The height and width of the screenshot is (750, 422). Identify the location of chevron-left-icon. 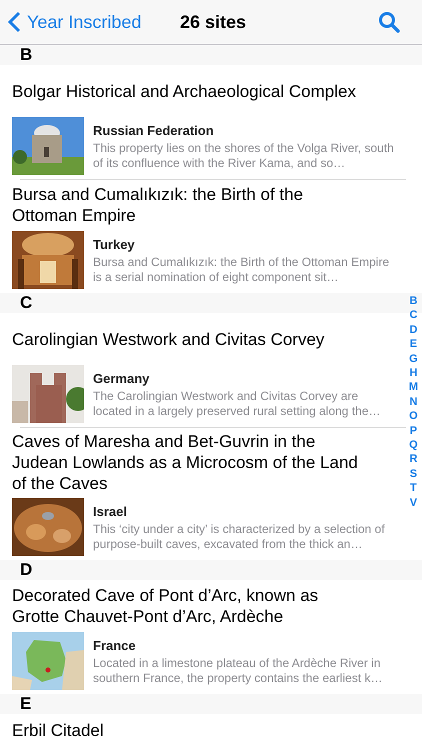
(14, 22).